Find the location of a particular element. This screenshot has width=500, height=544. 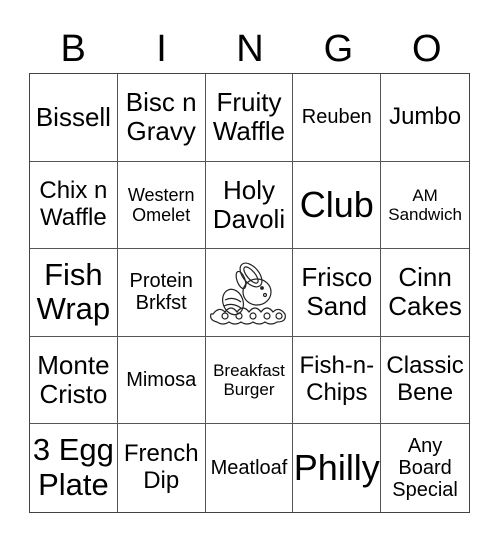

bingo-cell: Philly is located at coordinates (337, 468).